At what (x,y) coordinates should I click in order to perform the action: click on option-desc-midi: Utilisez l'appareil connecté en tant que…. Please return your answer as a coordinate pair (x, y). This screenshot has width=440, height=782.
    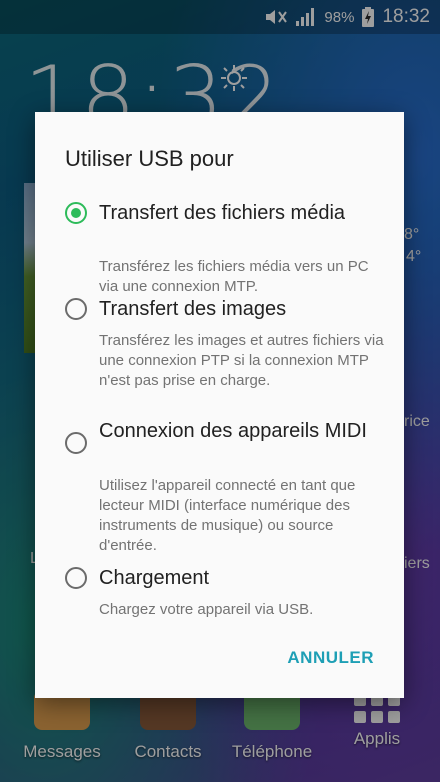
    Looking at the image, I should click on (227, 515).